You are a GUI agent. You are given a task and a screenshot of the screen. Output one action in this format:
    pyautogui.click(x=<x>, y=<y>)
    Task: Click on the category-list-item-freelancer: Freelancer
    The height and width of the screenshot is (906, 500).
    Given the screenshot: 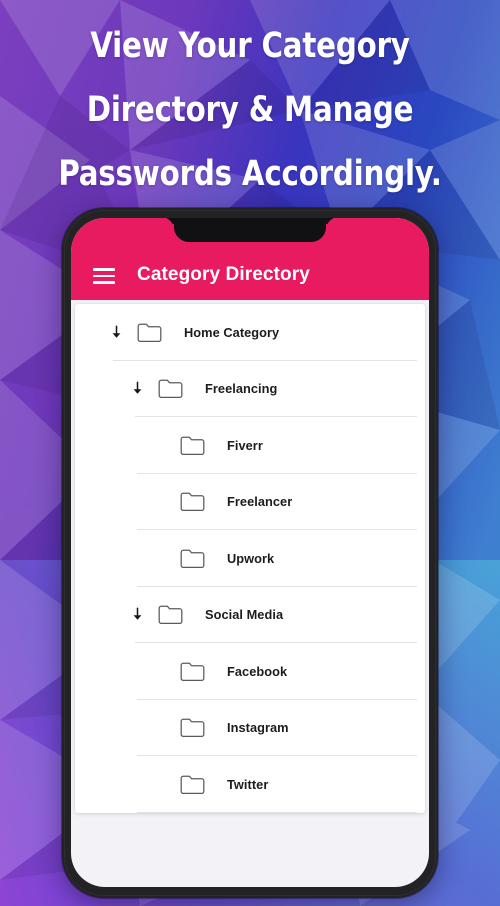 What is the action you would take?
    pyautogui.click(x=250, y=502)
    